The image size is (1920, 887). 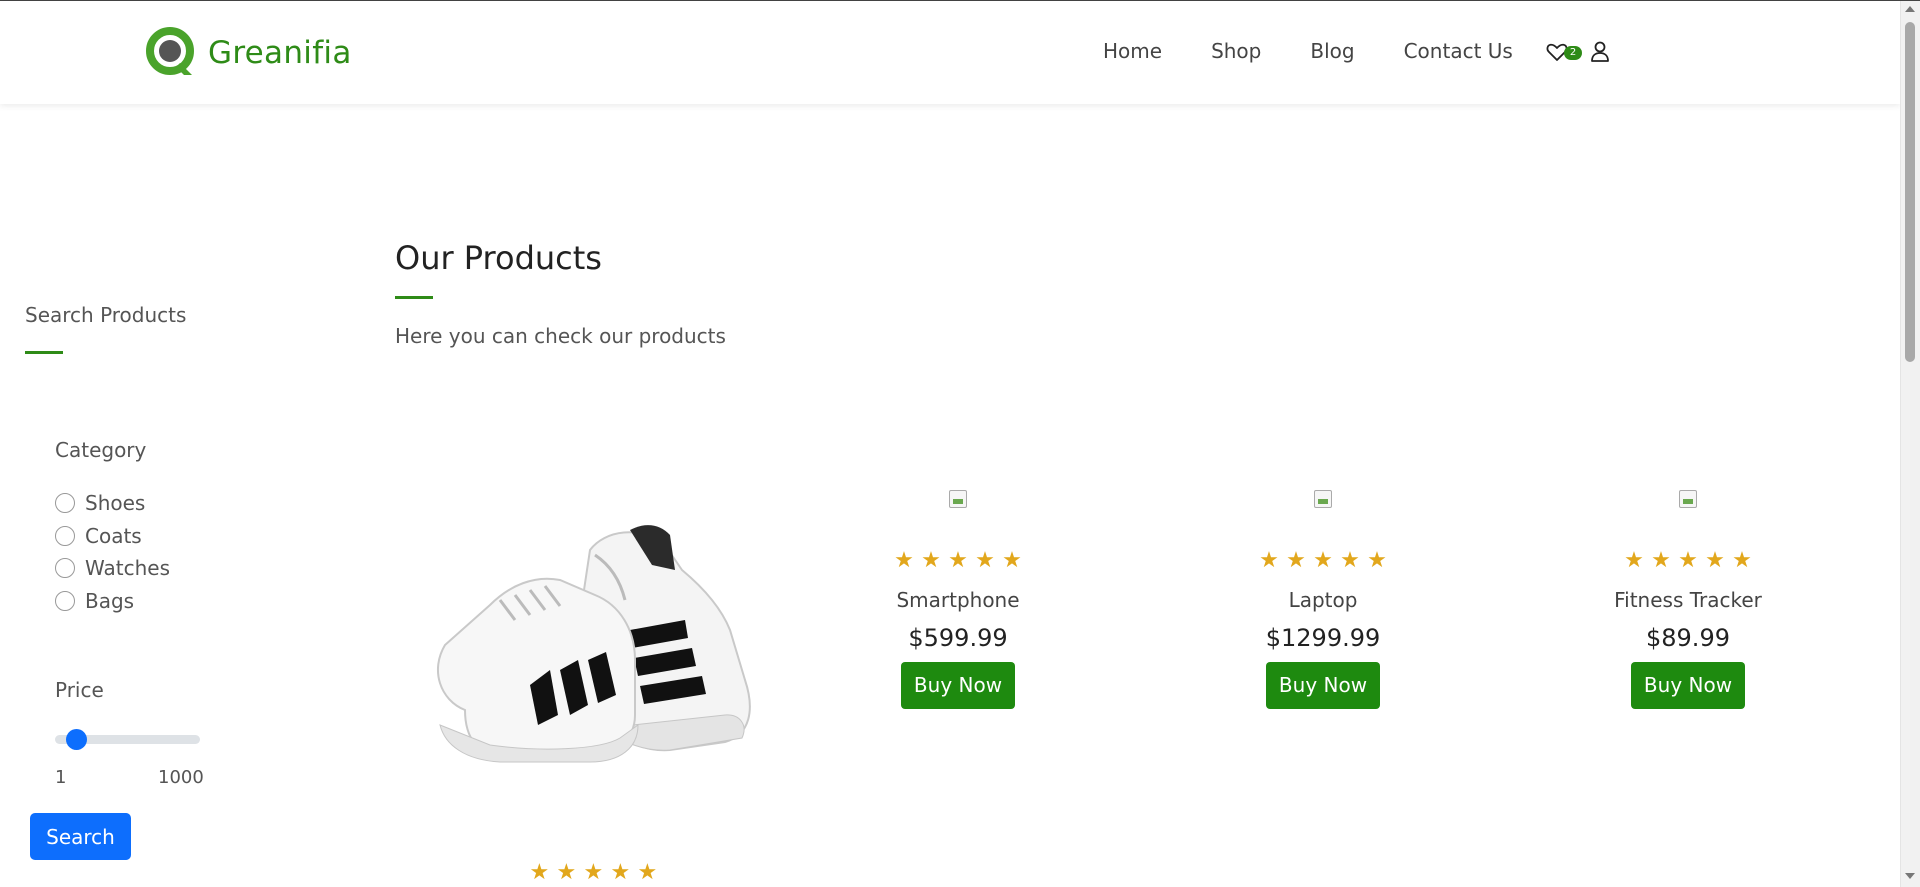 What do you see at coordinates (181, 777) in the screenshot?
I see `price-max-label: 1000` at bounding box center [181, 777].